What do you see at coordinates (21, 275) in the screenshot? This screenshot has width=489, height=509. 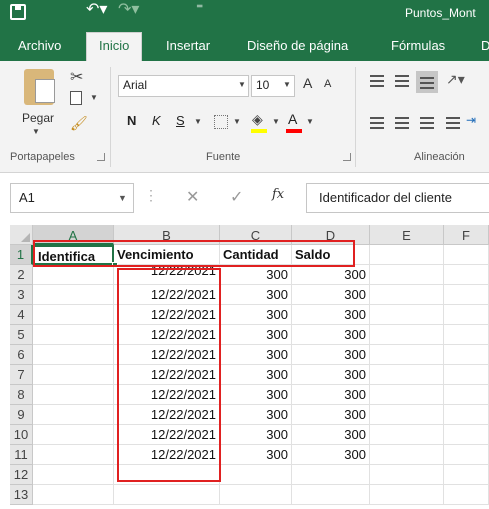 I see `row-header: 2` at bounding box center [21, 275].